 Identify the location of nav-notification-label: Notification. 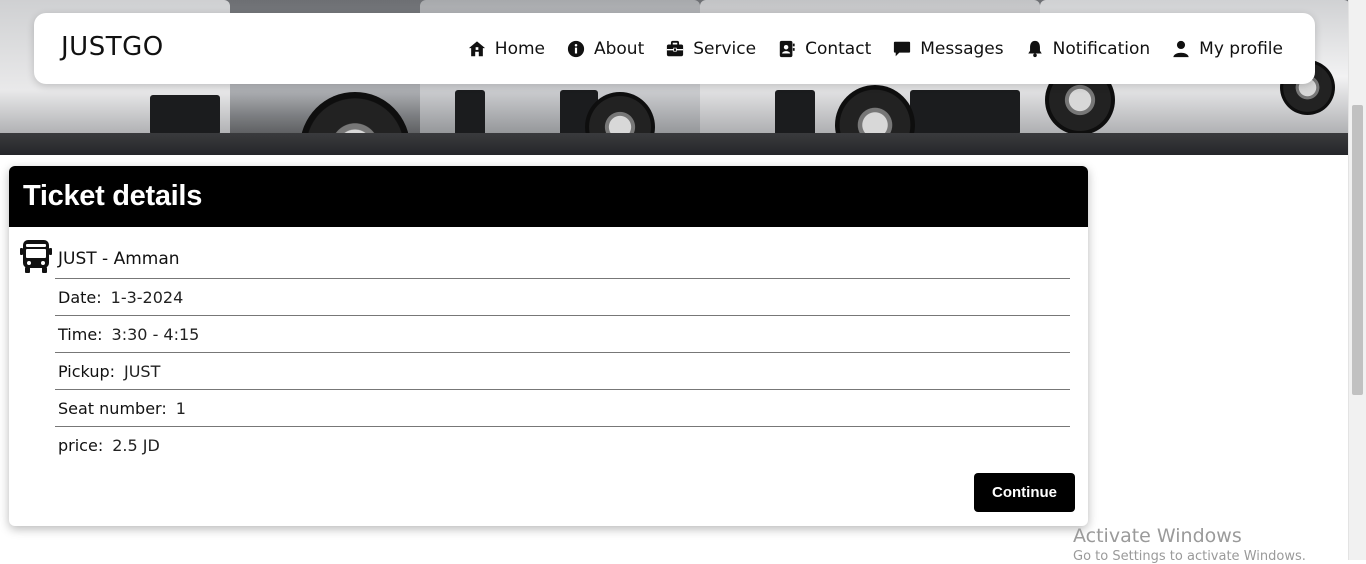
(1101, 48).